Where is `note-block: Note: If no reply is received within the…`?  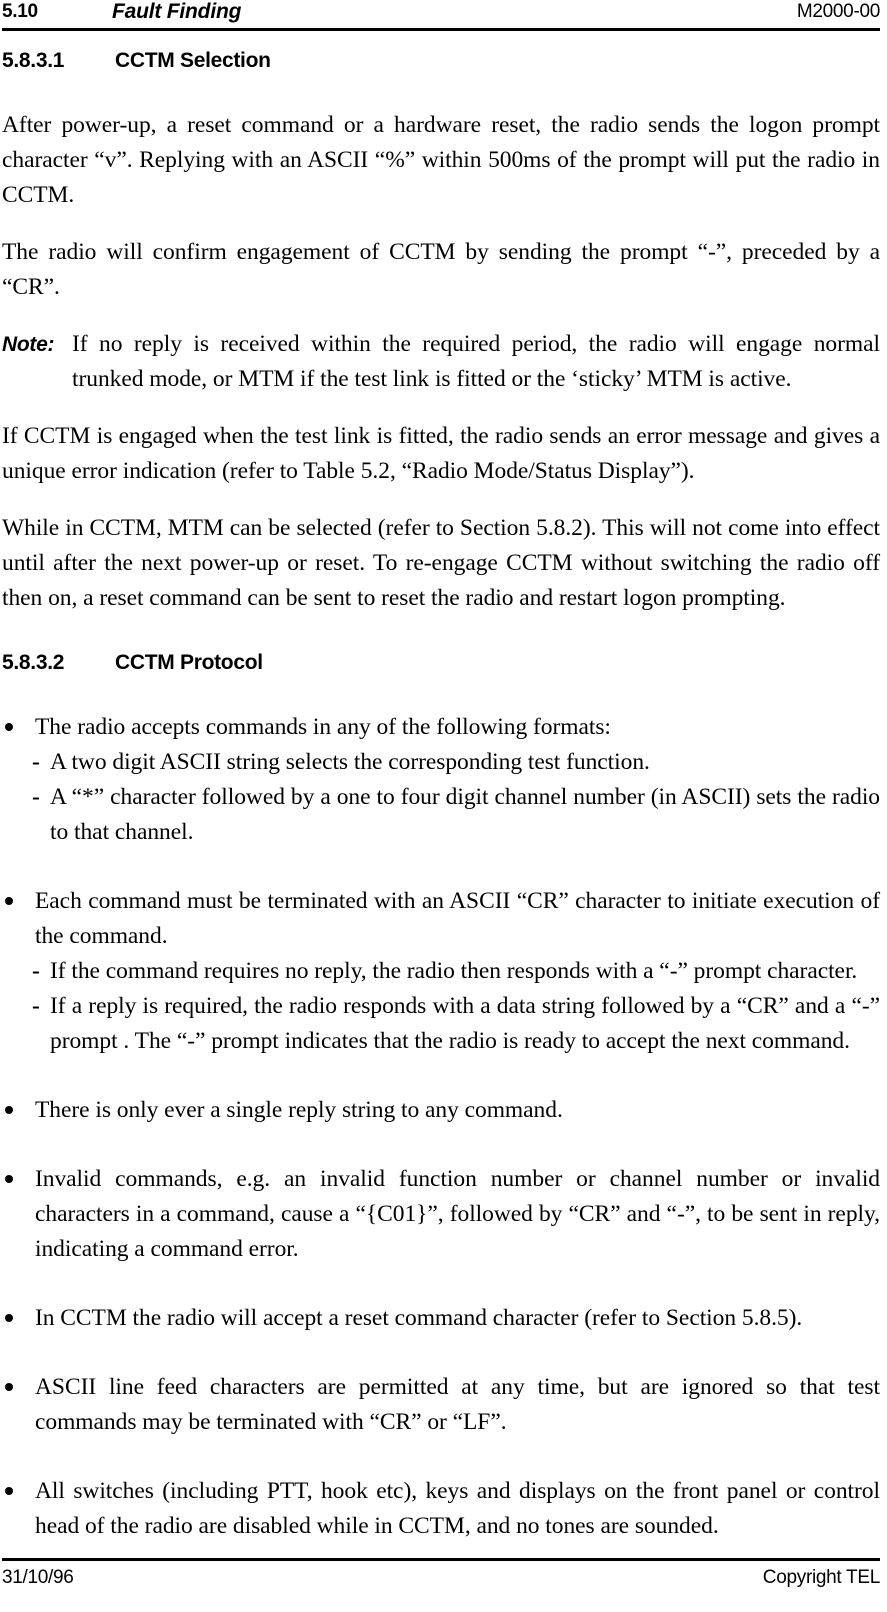 note-block: Note: If no reply is received within the… is located at coordinates (441, 362).